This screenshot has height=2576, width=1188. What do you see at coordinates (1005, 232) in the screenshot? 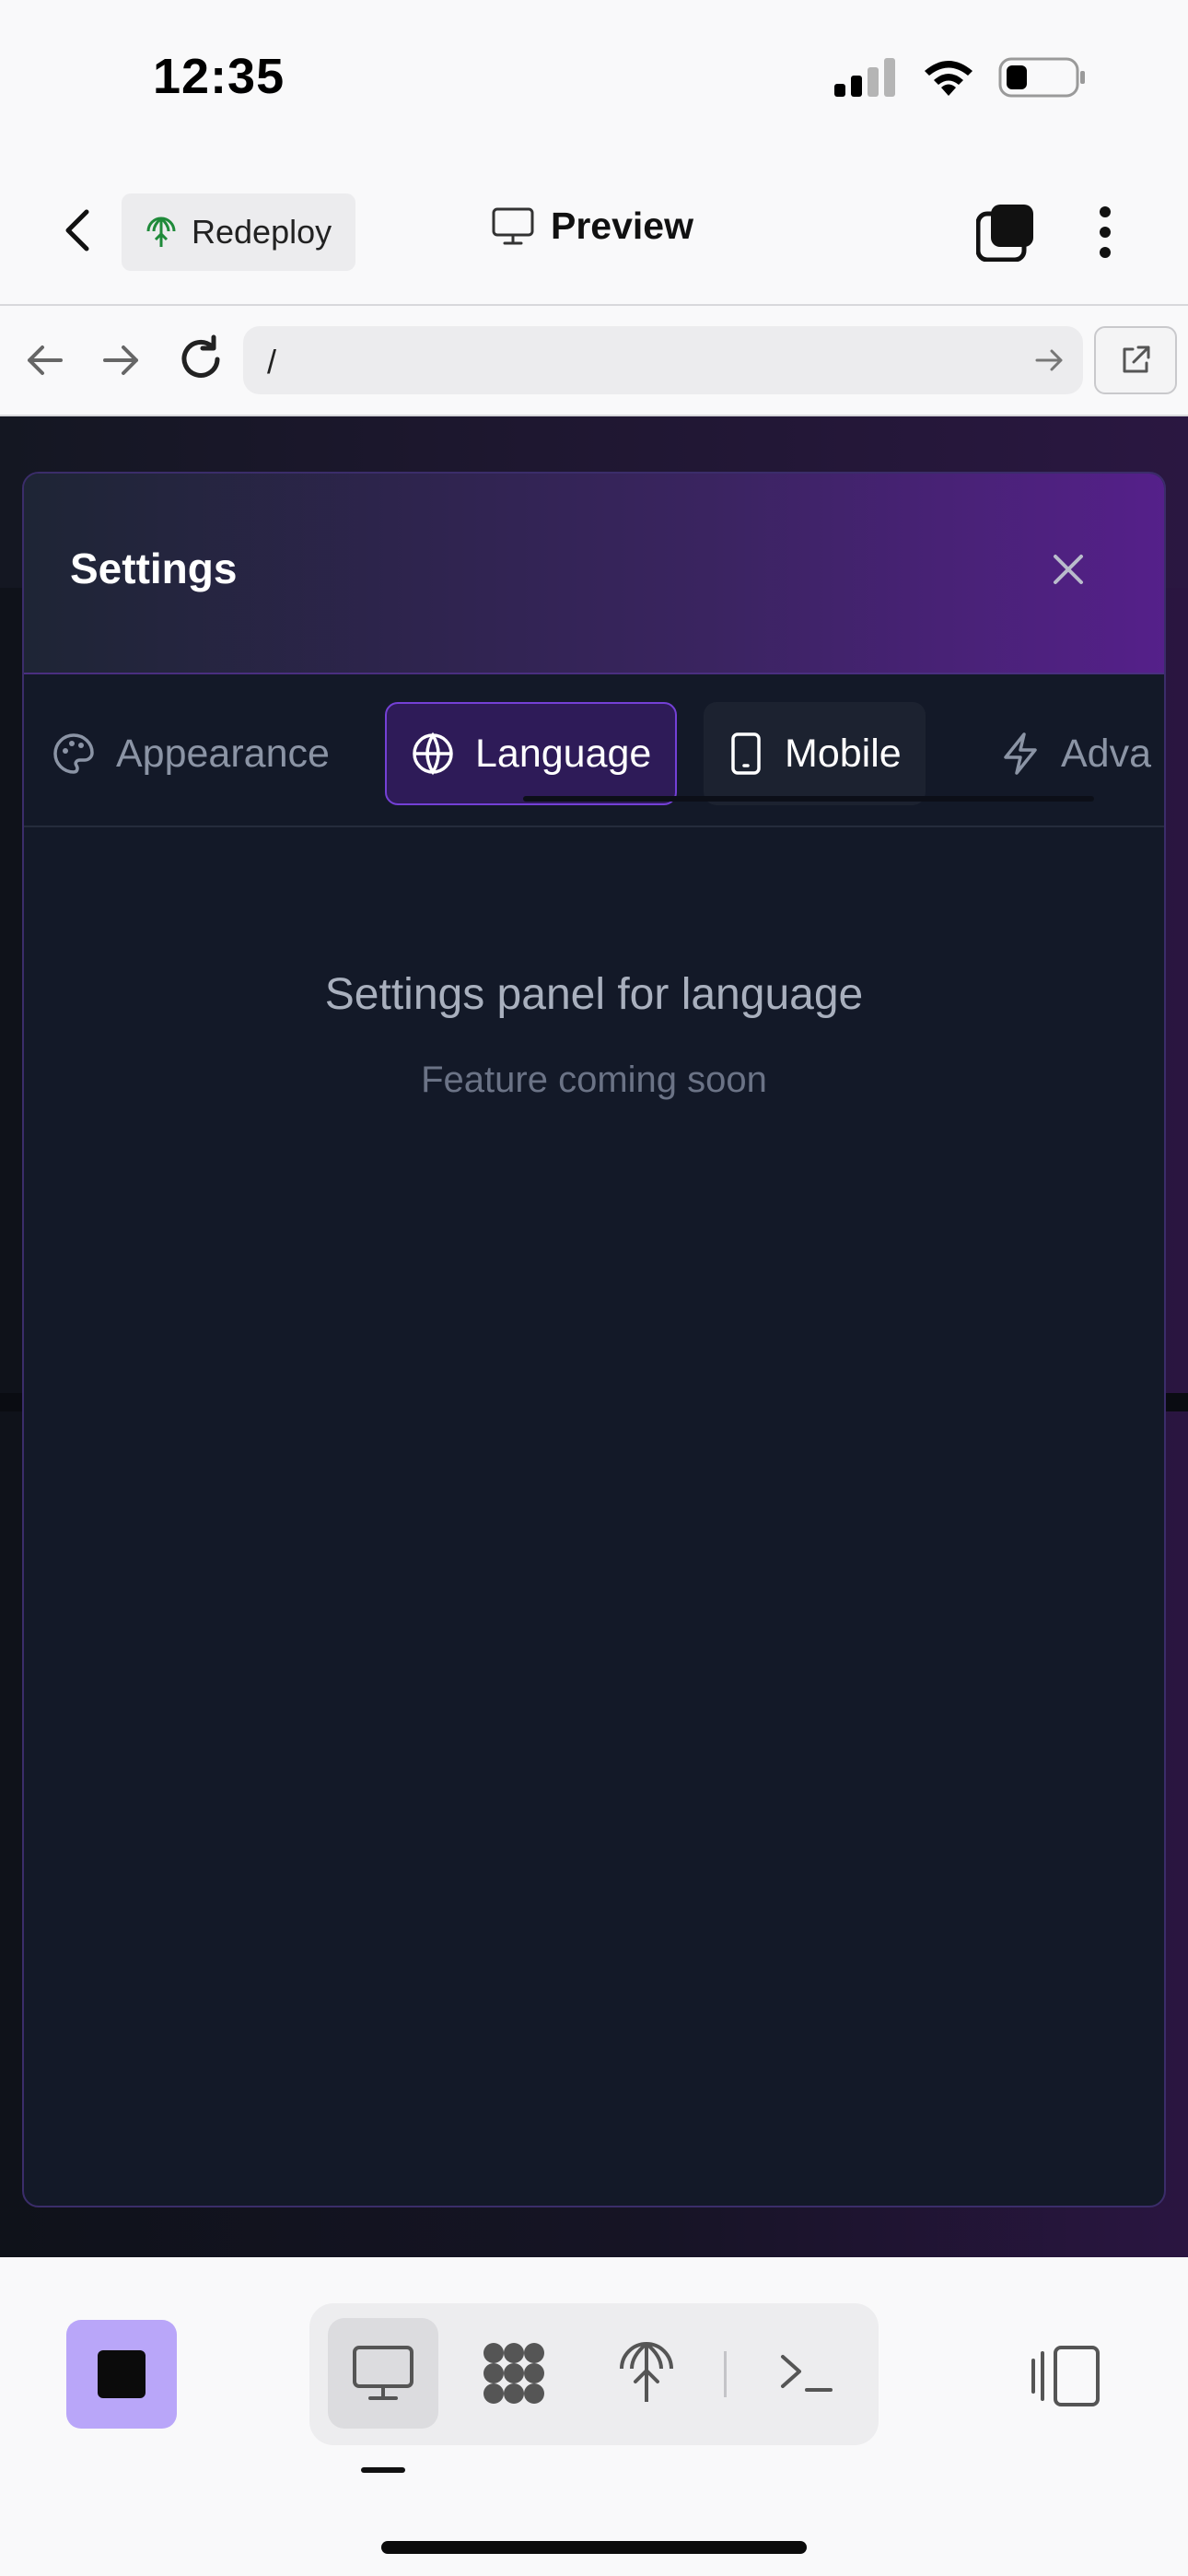
I see `tabs-icon` at bounding box center [1005, 232].